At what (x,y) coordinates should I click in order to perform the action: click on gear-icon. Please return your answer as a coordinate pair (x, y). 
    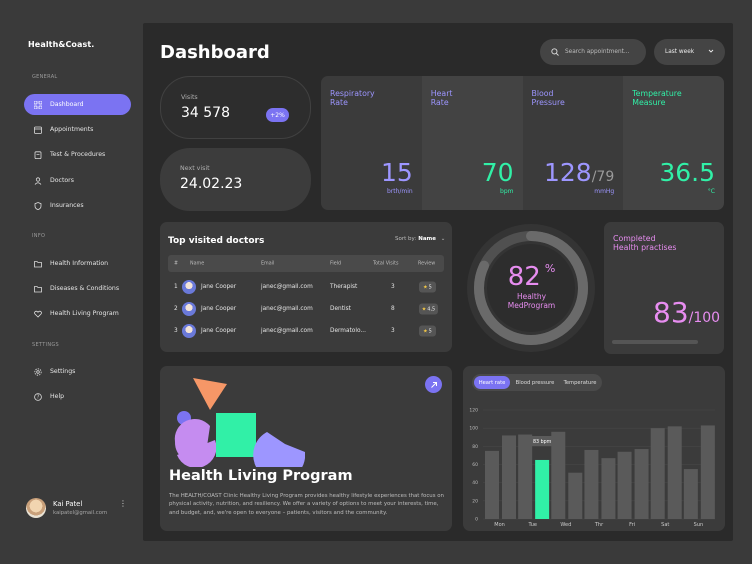
    Looking at the image, I should click on (38, 372).